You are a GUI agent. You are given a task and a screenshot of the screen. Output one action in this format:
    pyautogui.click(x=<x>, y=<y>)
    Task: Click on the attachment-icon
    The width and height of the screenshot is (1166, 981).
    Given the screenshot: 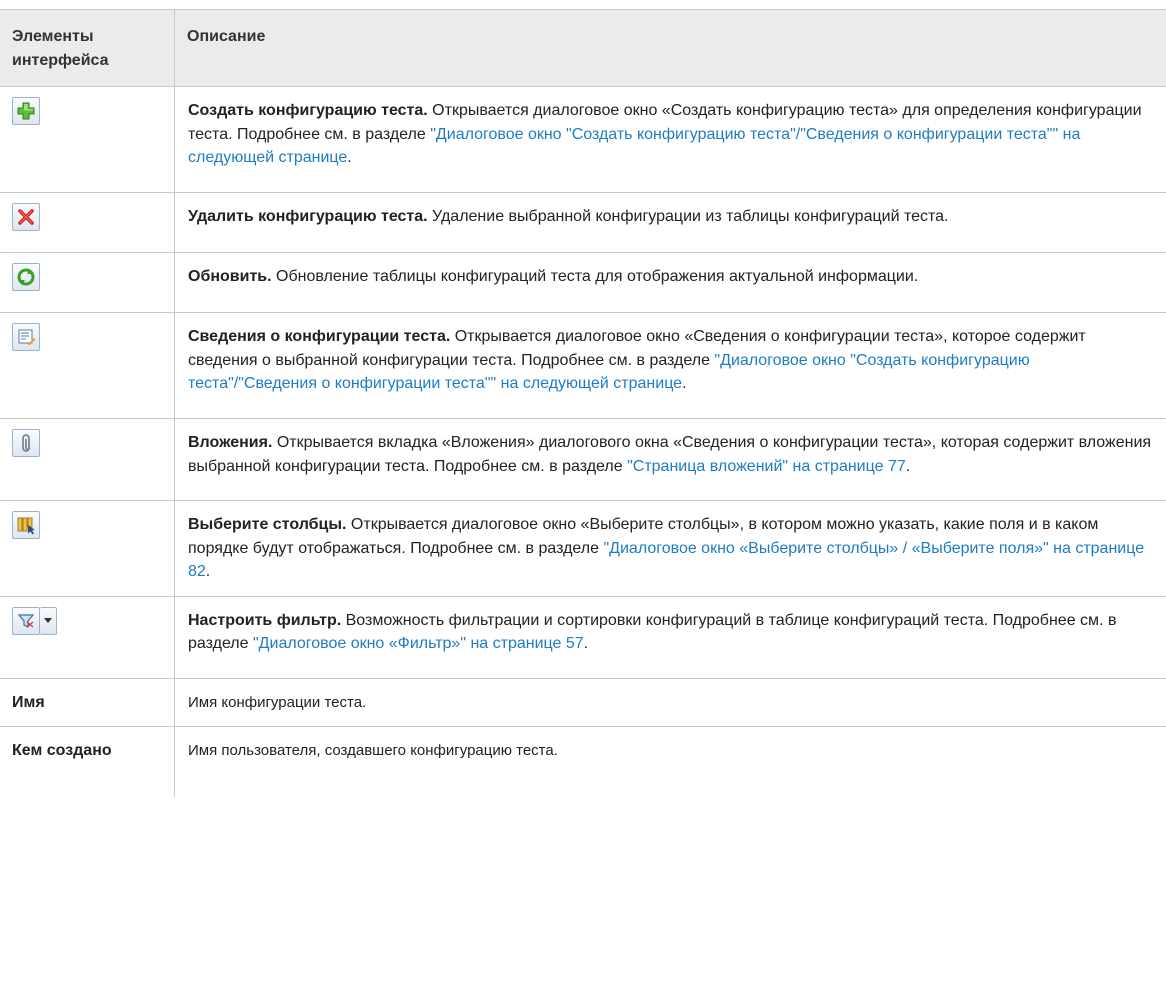 What is the action you would take?
    pyautogui.click(x=26, y=443)
    